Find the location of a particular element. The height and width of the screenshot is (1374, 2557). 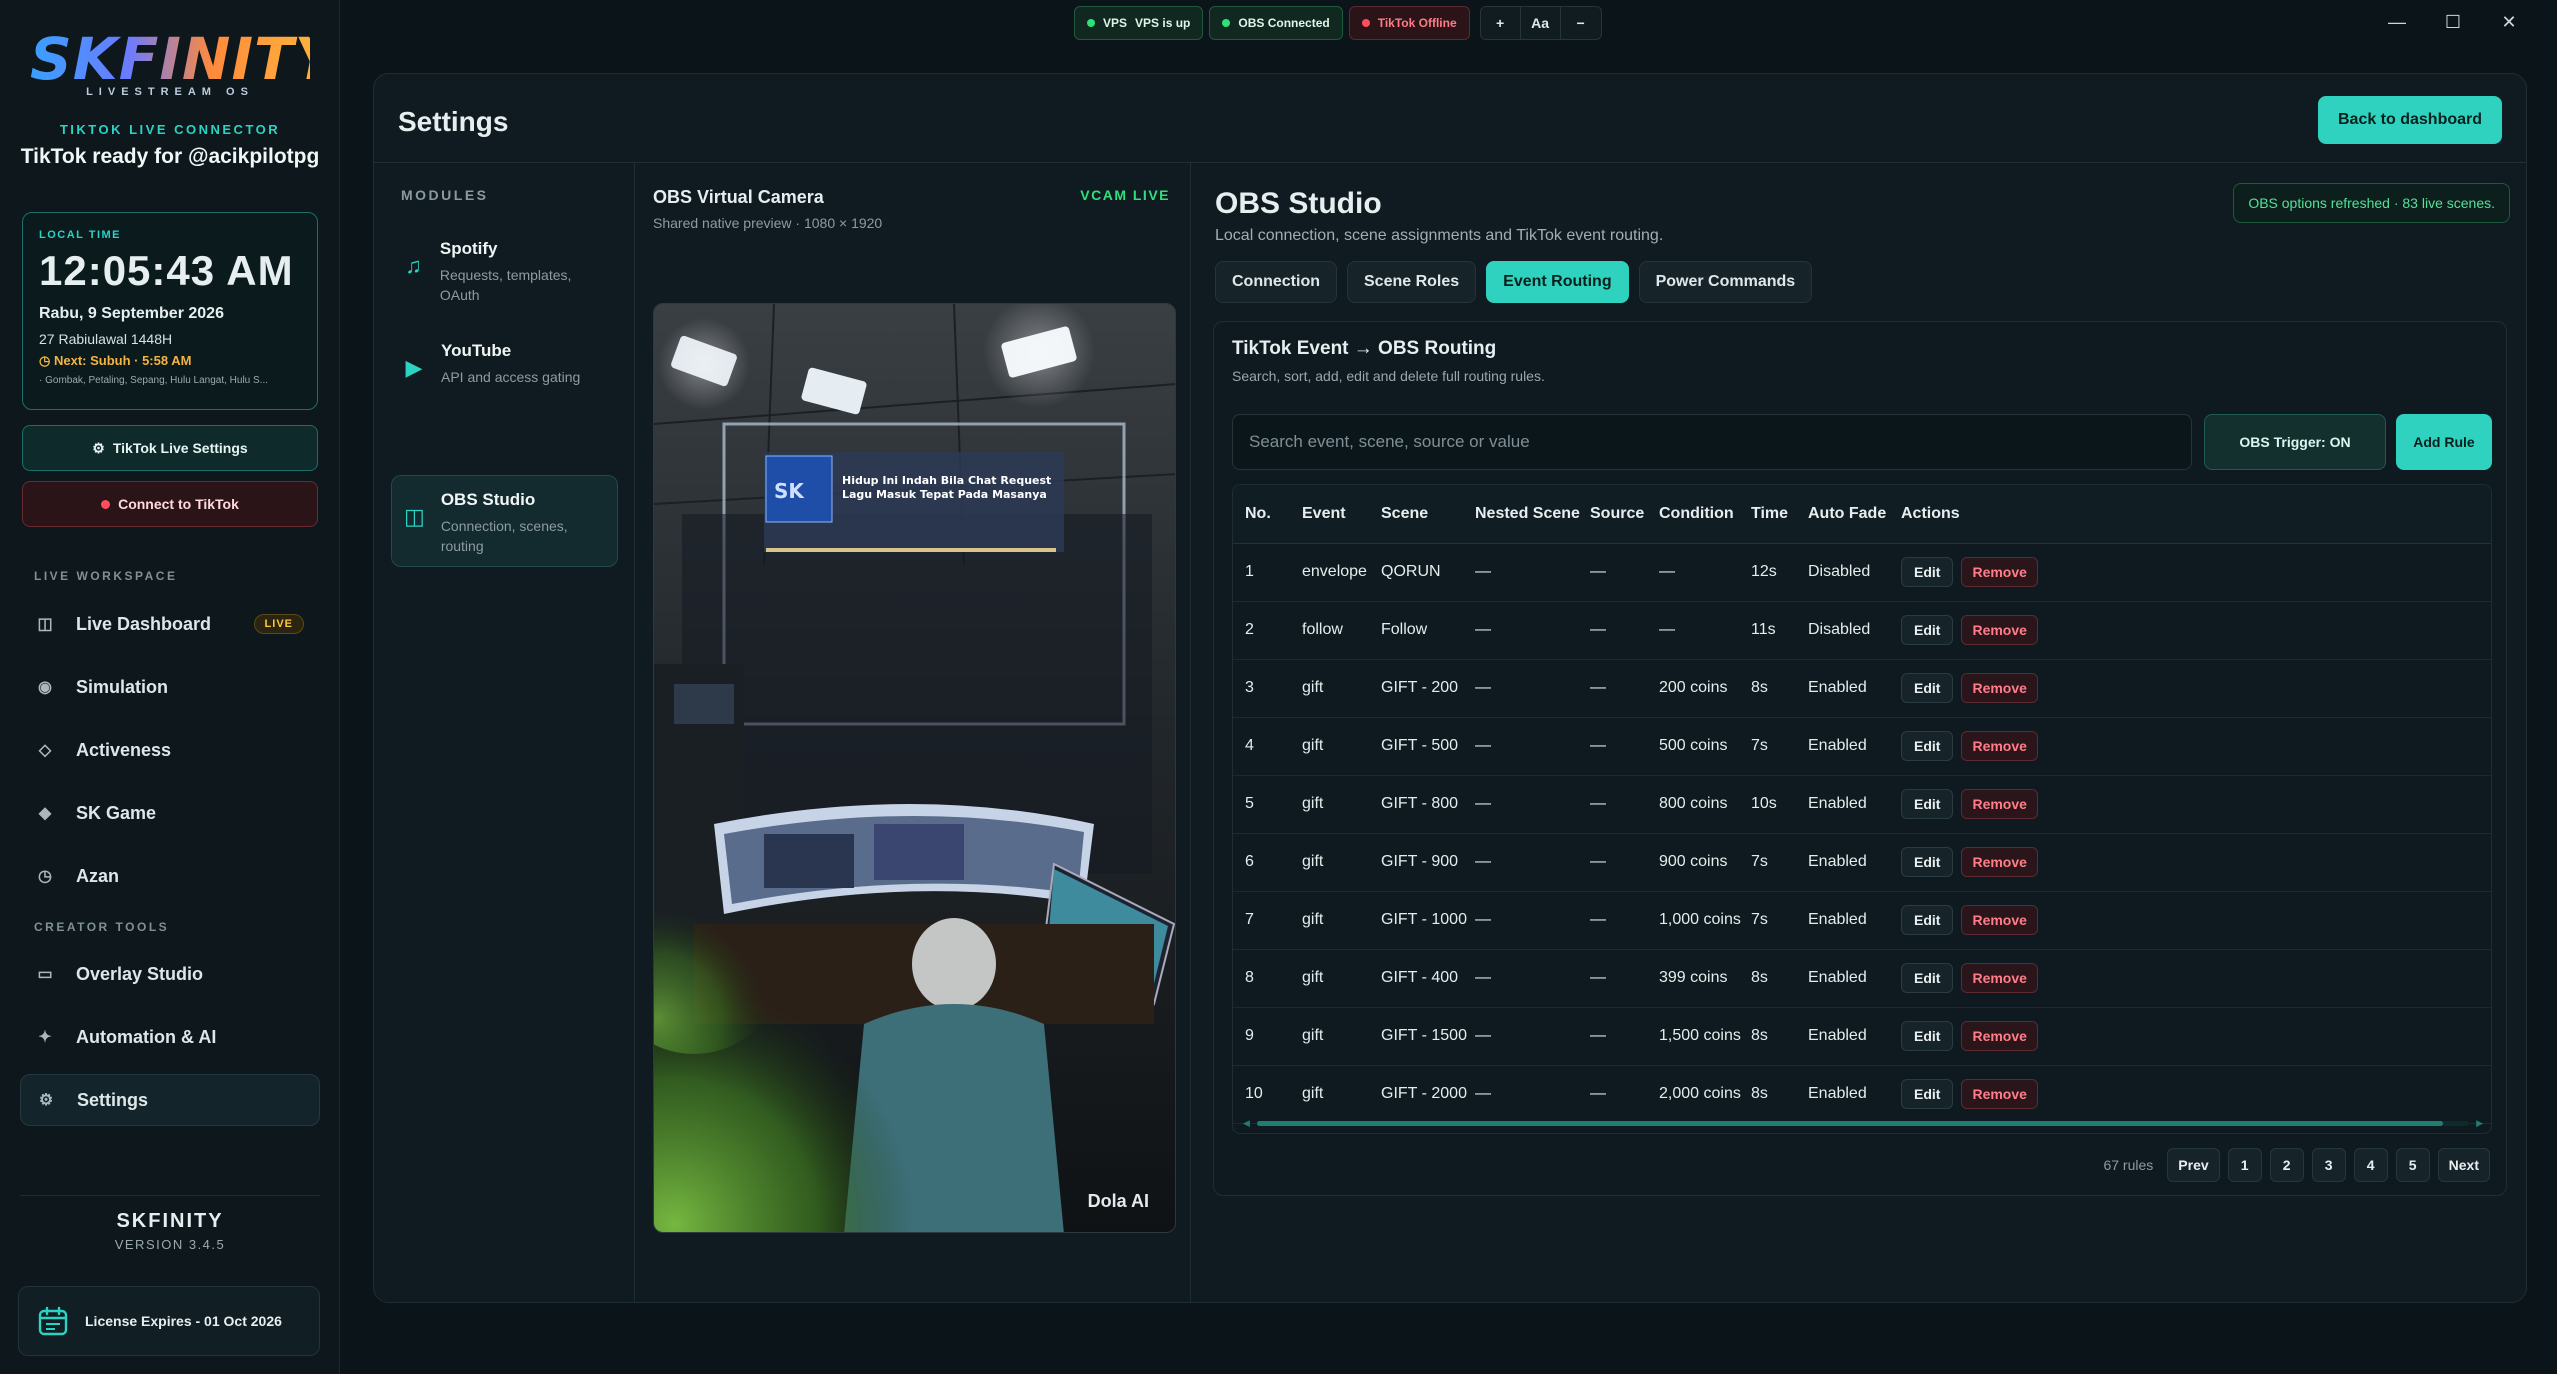

vps-status-pill: VPS VPS is up is located at coordinates (1139, 23).